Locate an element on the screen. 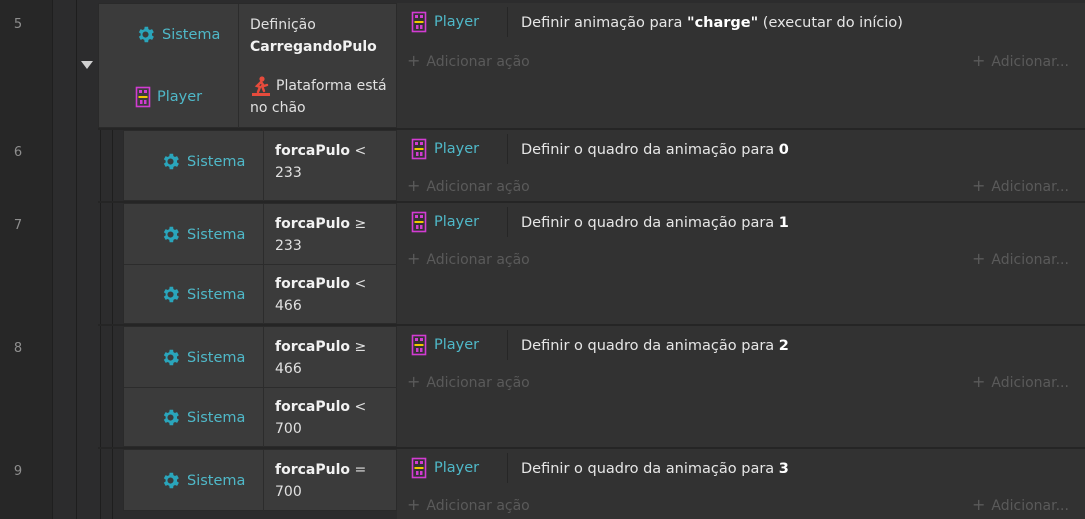  line-number: 8 is located at coordinates (18, 348).